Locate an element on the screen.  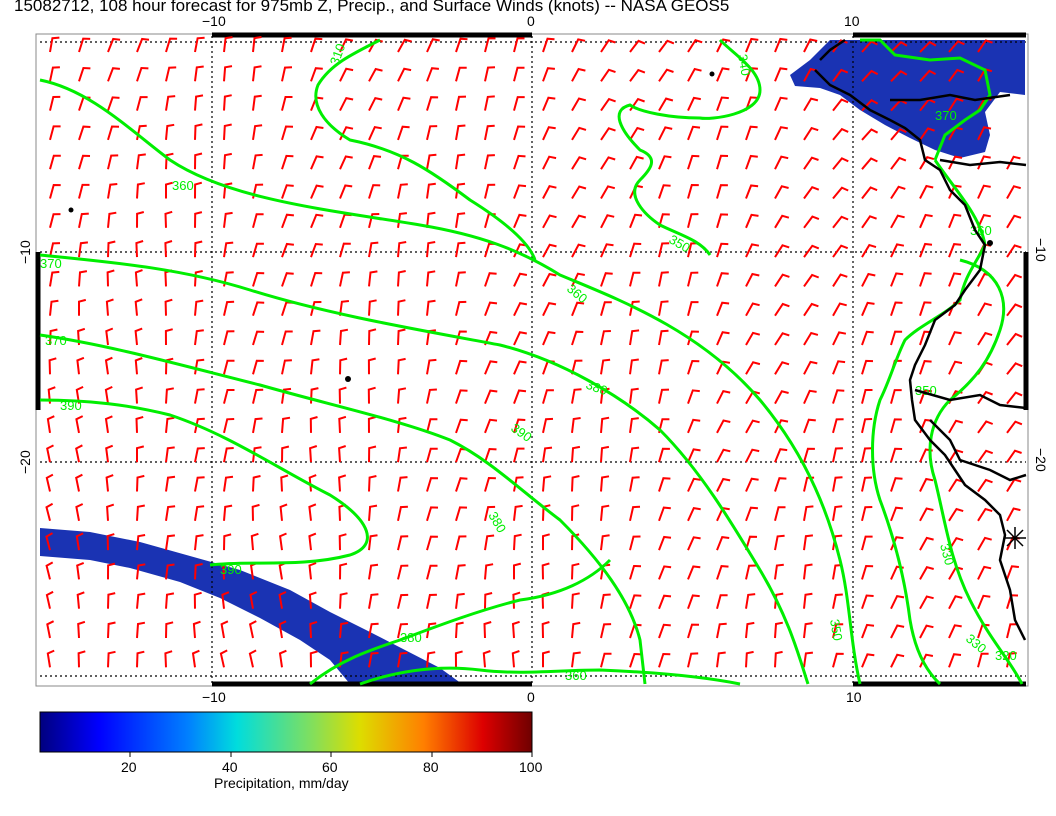
bottom-axis-label: −10 is located at coordinates (214, 697).